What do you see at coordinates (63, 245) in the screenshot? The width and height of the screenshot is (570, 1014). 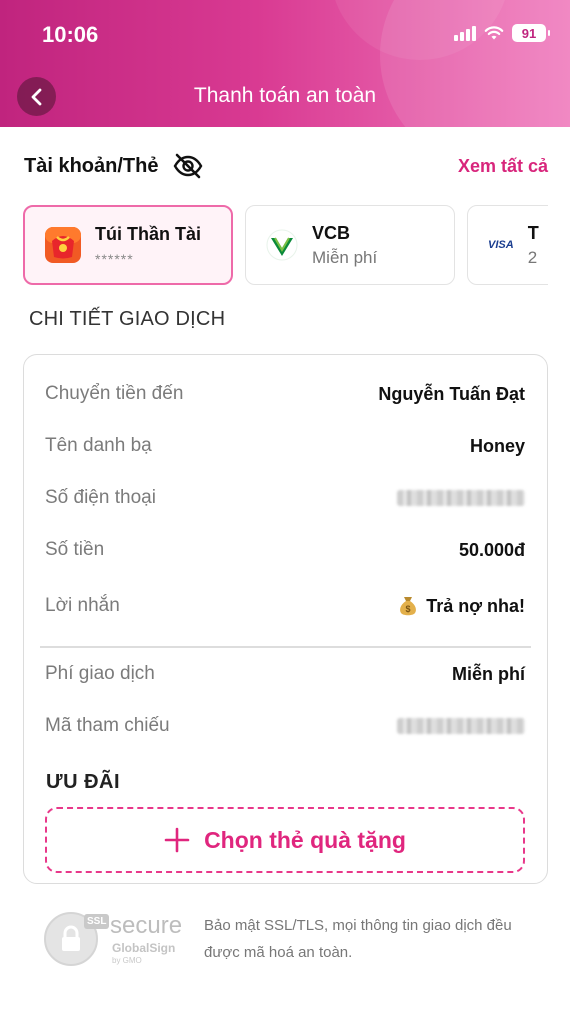 I see `wallet-gift-icon` at bounding box center [63, 245].